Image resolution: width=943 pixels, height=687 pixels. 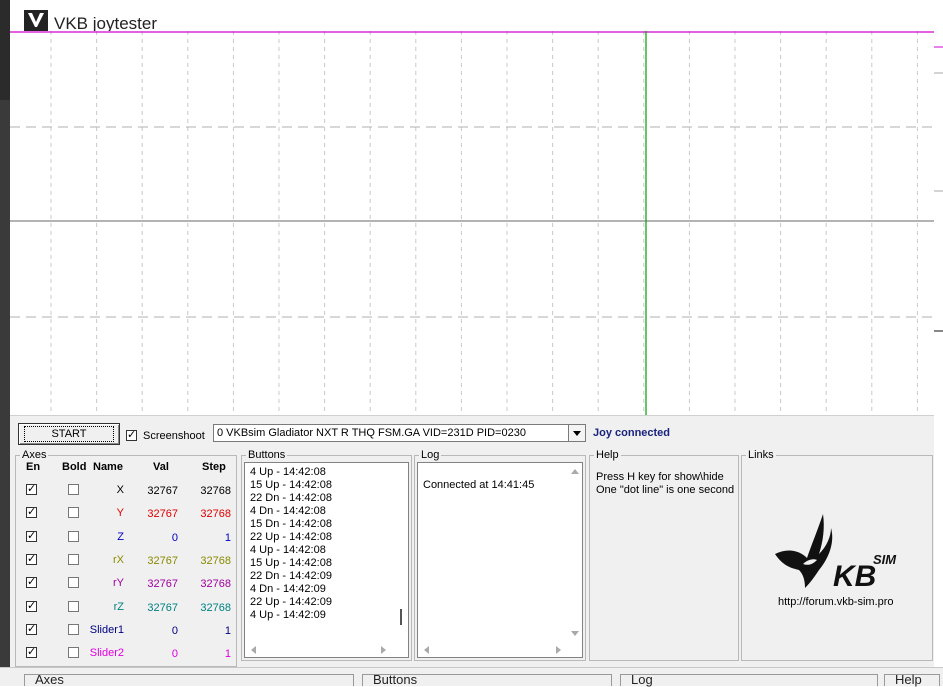 I want to click on logo-text: KB, so click(x=854, y=575).